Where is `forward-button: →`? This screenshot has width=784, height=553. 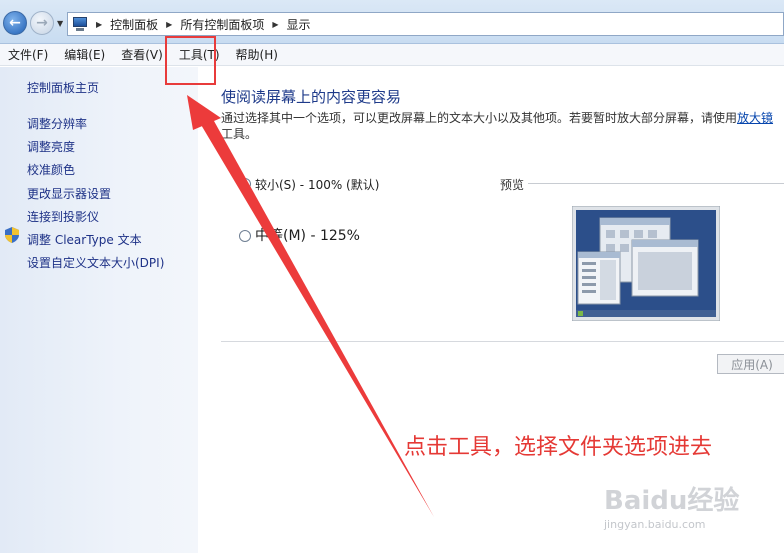
forward-button: → is located at coordinates (42, 23).